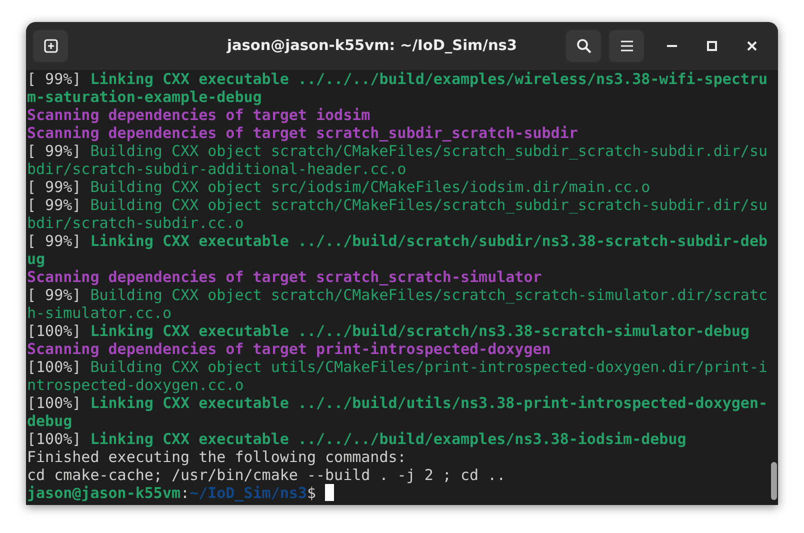 The width and height of the screenshot is (804, 533). Describe the element at coordinates (49, 421) in the screenshot. I see `terminal-line: debug` at that location.